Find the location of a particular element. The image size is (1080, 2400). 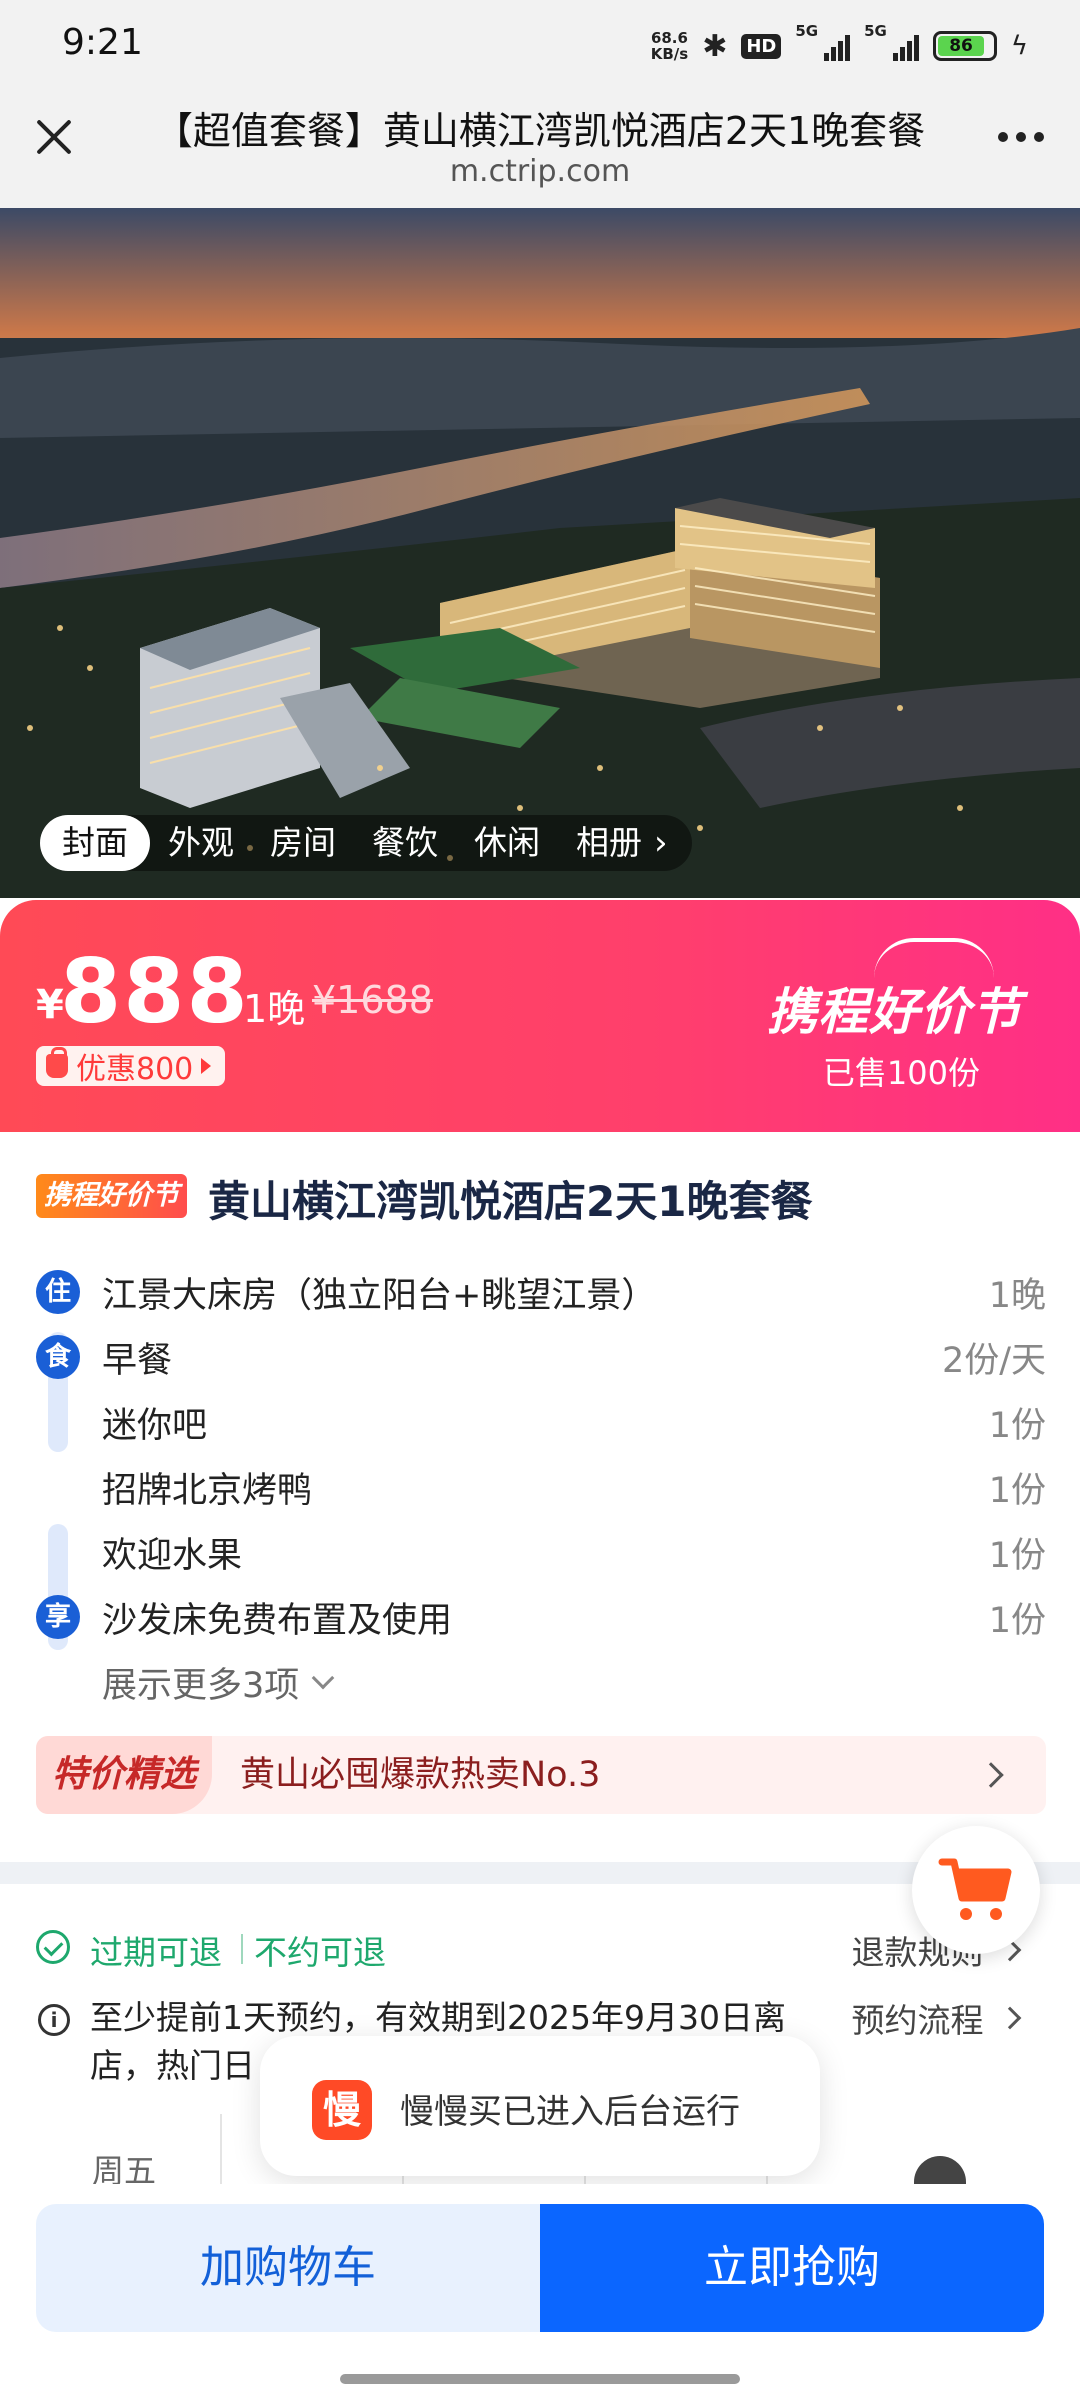

item-name: 沙发床免费布置及使用 is located at coordinates (277, 1621).